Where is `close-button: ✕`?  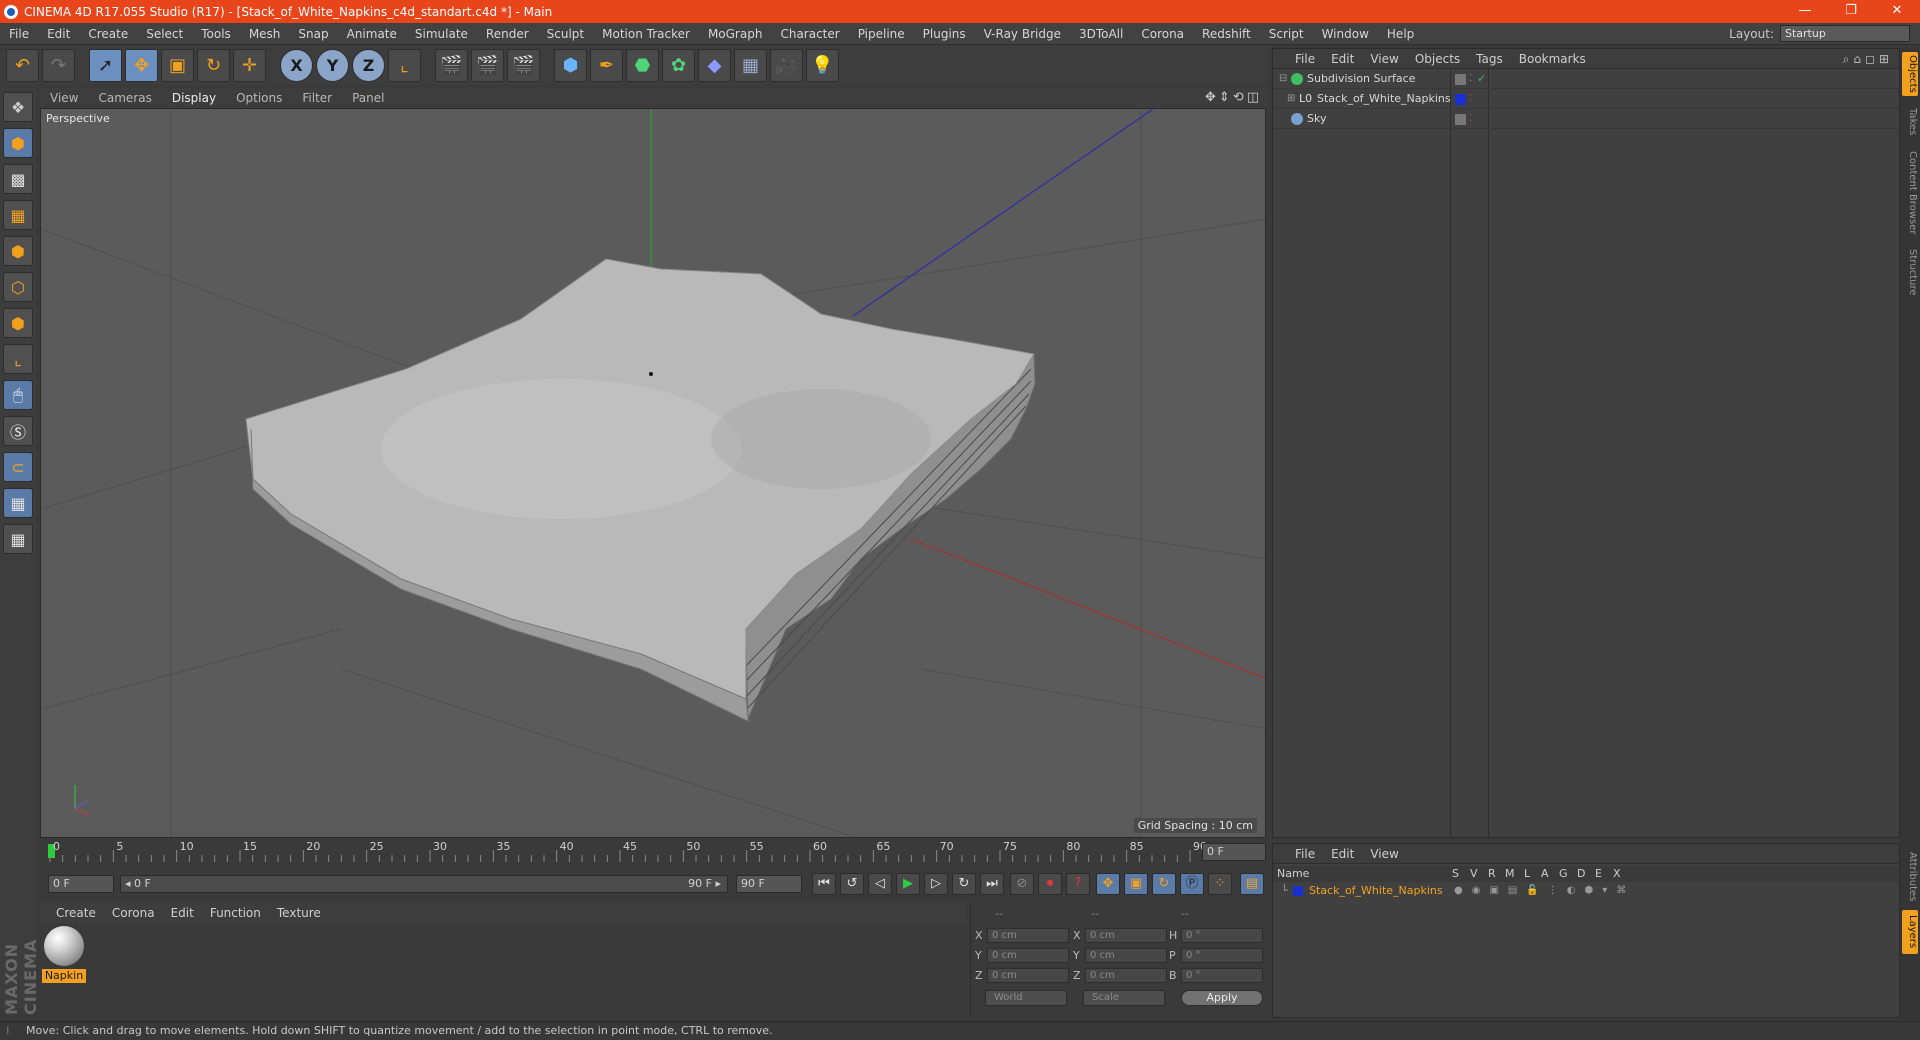
close-button: ✕ is located at coordinates (1897, 11).